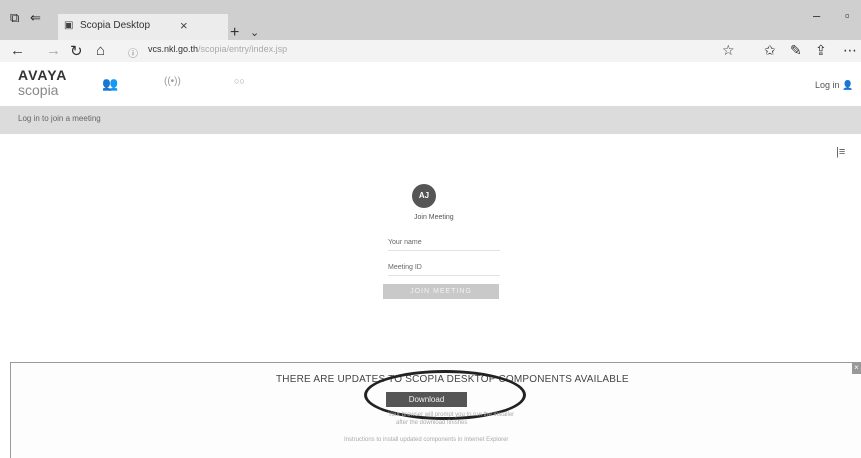 The height and width of the screenshot is (458, 861). What do you see at coordinates (184, 25) in the screenshot?
I see `tab-close-icon: ×` at bounding box center [184, 25].